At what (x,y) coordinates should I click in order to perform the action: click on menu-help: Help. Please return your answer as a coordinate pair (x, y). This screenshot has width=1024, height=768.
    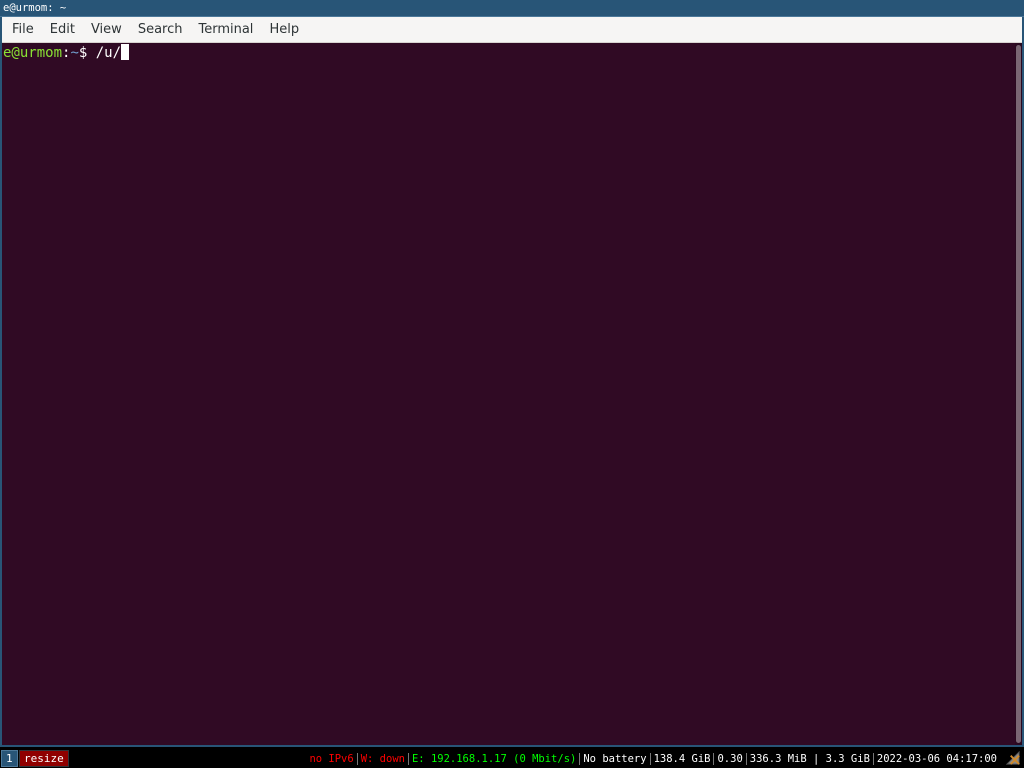
    Looking at the image, I should click on (284, 30).